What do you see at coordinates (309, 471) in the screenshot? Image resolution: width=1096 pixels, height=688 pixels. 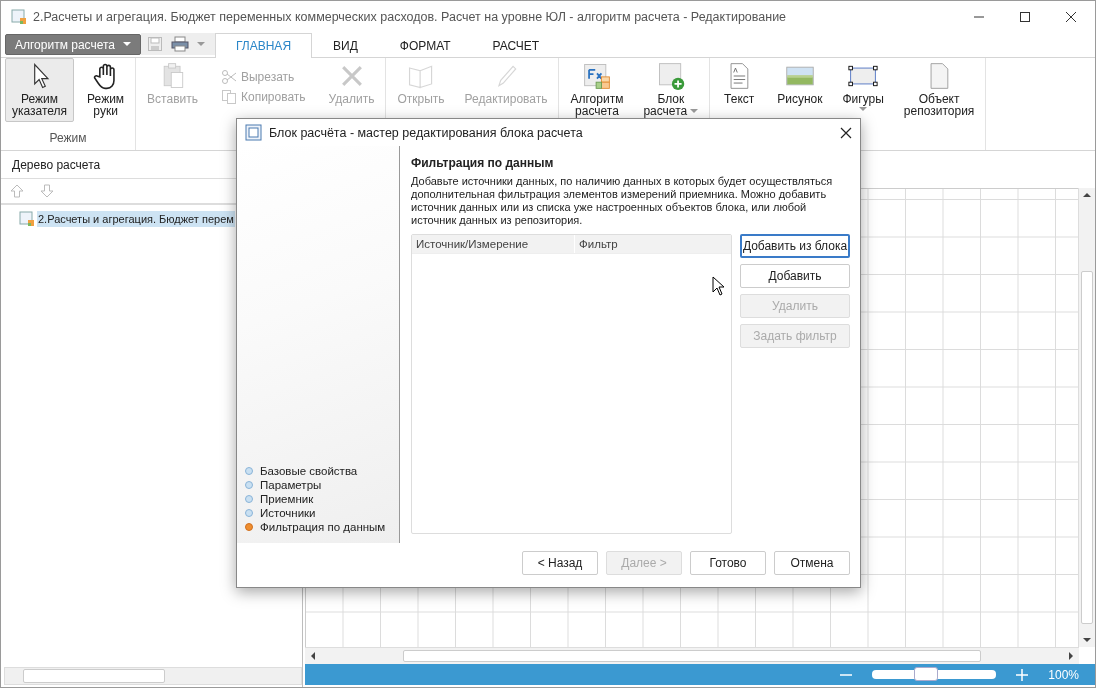 I see `wizard-step: Базовые свойства` at bounding box center [309, 471].